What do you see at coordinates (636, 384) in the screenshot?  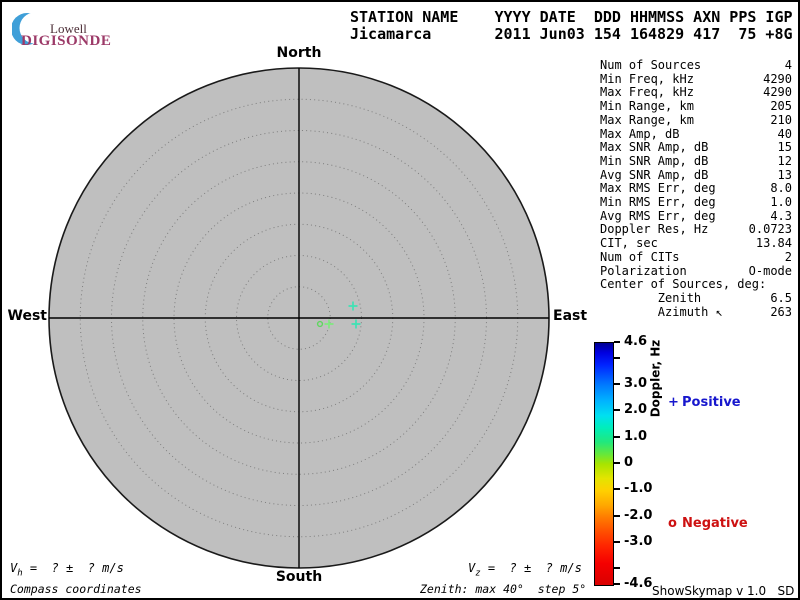 I see `colorbar-tick-label: 3.0` at bounding box center [636, 384].